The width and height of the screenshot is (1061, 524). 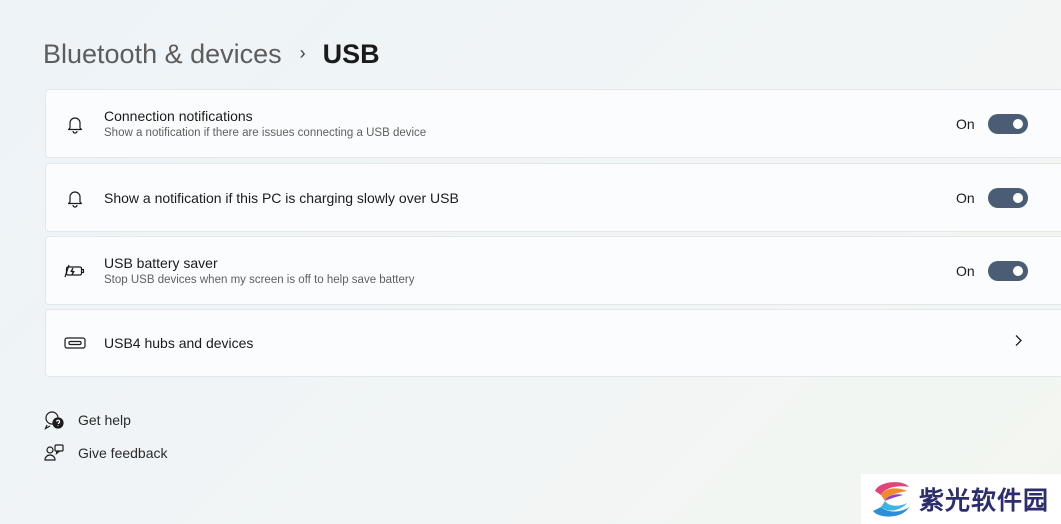 I want to click on logo-icon, so click(x=891, y=499).